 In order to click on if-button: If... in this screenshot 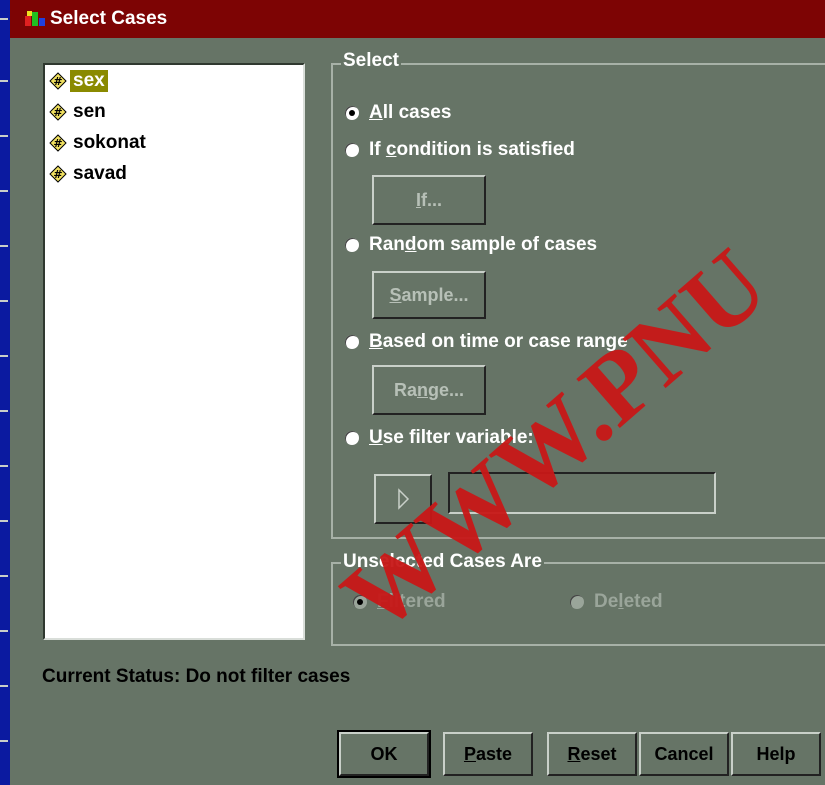, I will do `click(429, 200)`.